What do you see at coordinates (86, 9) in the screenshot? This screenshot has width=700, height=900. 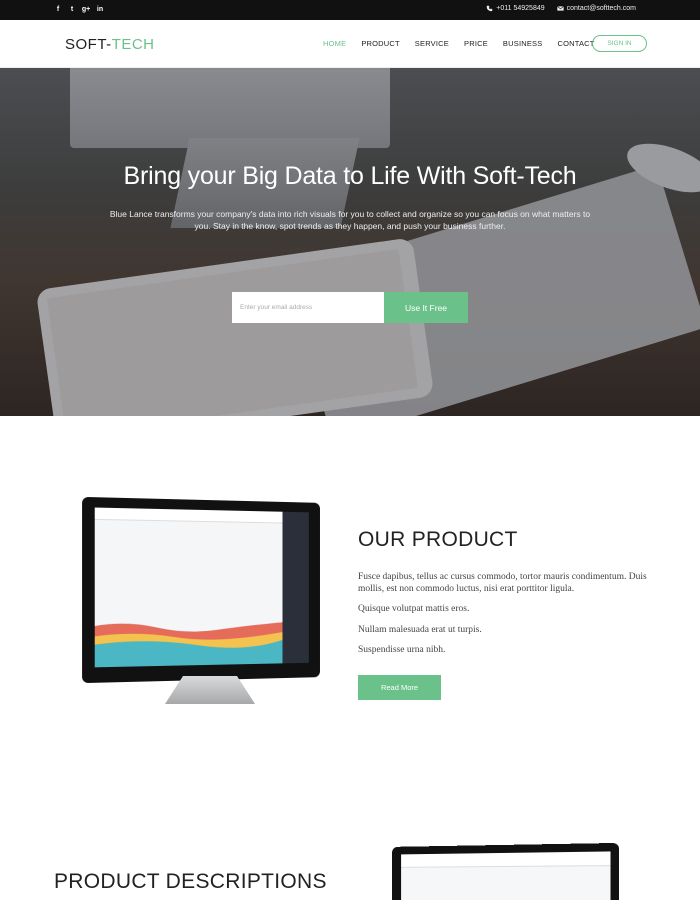 I see `google-plus-icon: g+` at bounding box center [86, 9].